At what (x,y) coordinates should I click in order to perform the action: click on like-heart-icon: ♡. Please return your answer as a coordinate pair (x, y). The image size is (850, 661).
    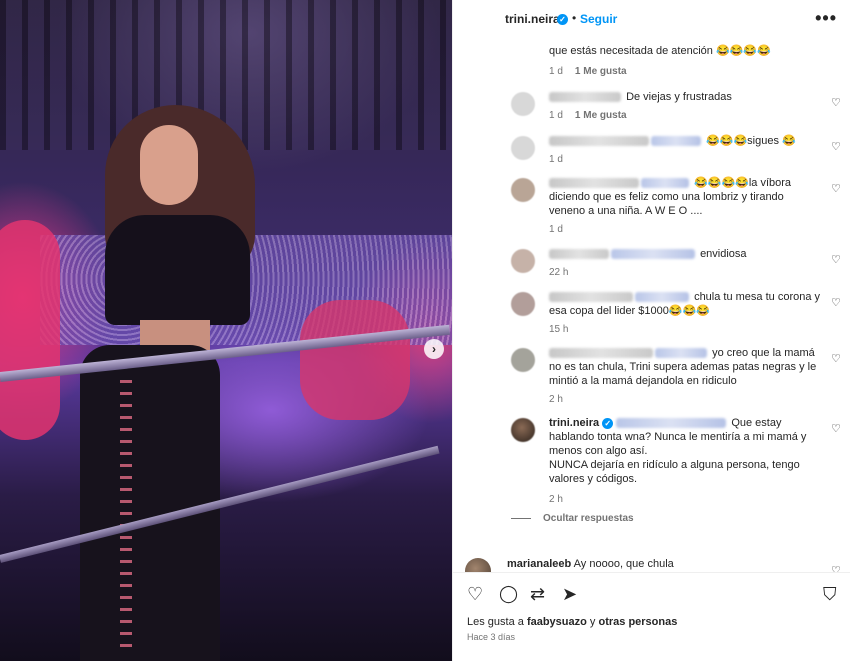
    Looking at the image, I should click on (475, 594).